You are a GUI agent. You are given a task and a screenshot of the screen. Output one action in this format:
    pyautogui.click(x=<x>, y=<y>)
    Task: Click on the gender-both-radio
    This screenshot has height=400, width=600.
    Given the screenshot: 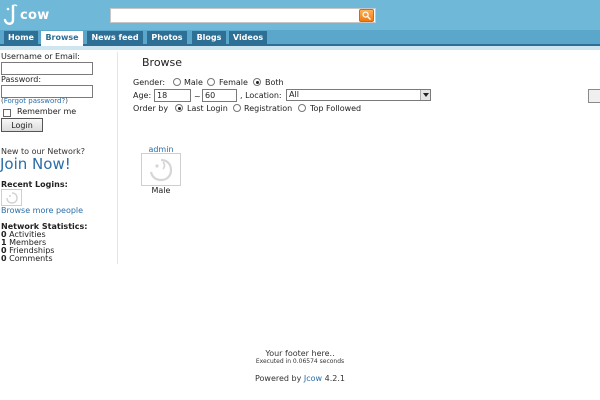 What is the action you would take?
    pyautogui.click(x=257, y=82)
    